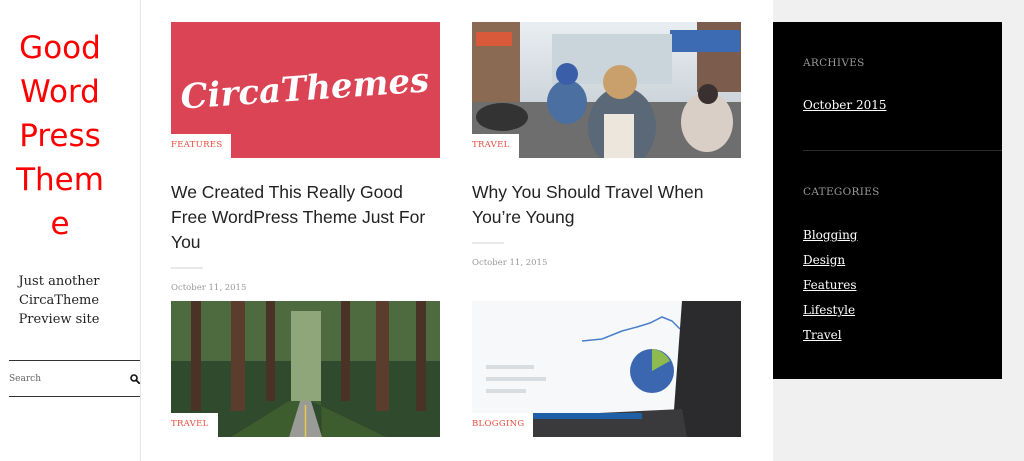 The image size is (1024, 461). I want to click on archives-widget-title: ARCHIVES, so click(834, 63).